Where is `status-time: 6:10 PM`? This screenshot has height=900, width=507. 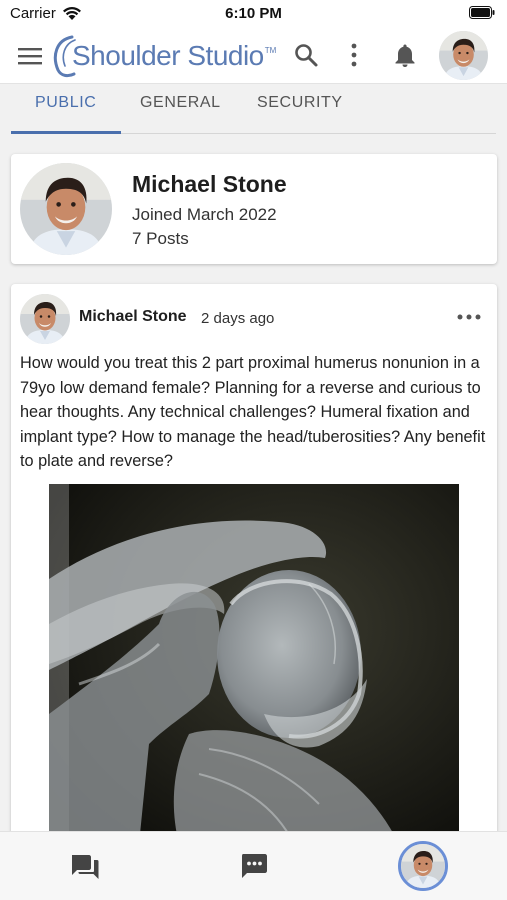 status-time: 6:10 PM is located at coordinates (253, 13).